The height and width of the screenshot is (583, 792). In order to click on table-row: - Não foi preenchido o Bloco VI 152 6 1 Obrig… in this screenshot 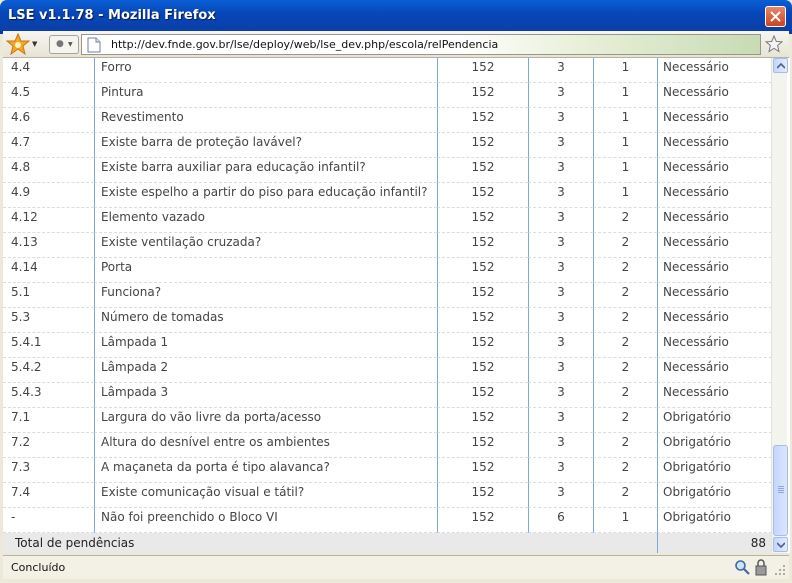, I will do `click(387, 520)`.